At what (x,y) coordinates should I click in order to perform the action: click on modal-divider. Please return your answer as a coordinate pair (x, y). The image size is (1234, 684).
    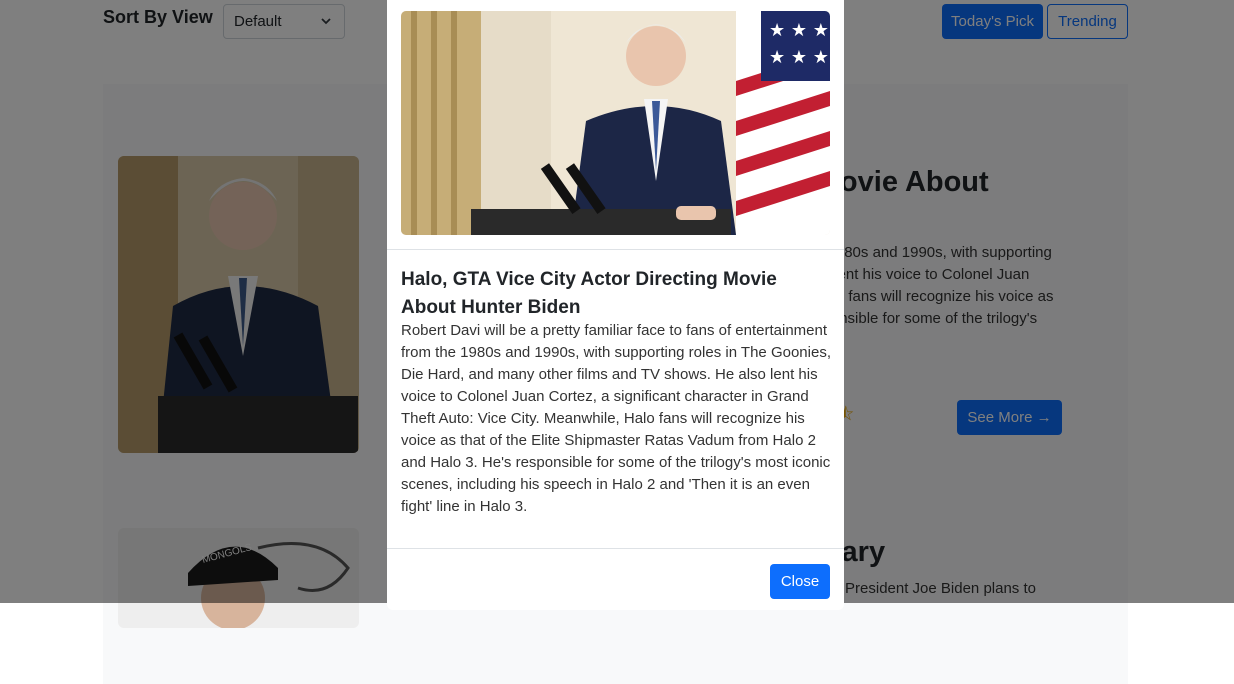
    Looking at the image, I should click on (615, 249).